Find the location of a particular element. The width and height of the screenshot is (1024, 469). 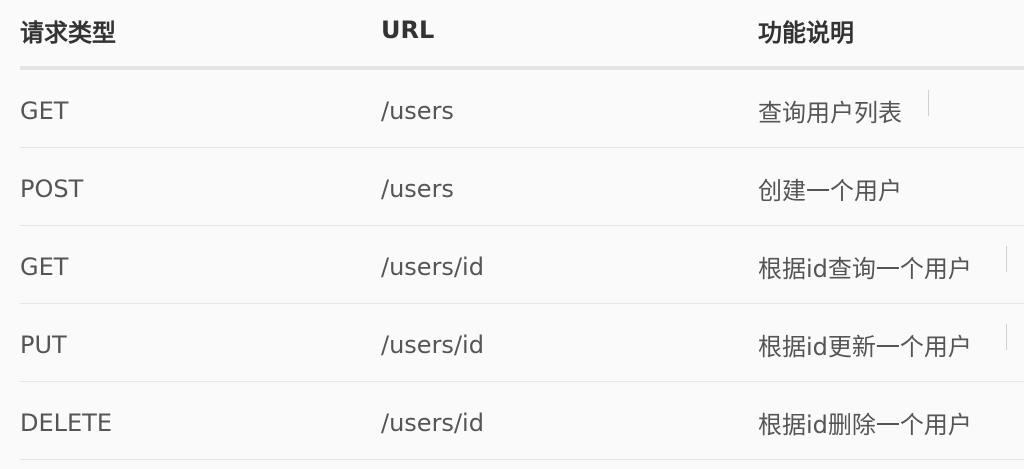

row-description: 根据id更新一个用户 is located at coordinates (865, 347).